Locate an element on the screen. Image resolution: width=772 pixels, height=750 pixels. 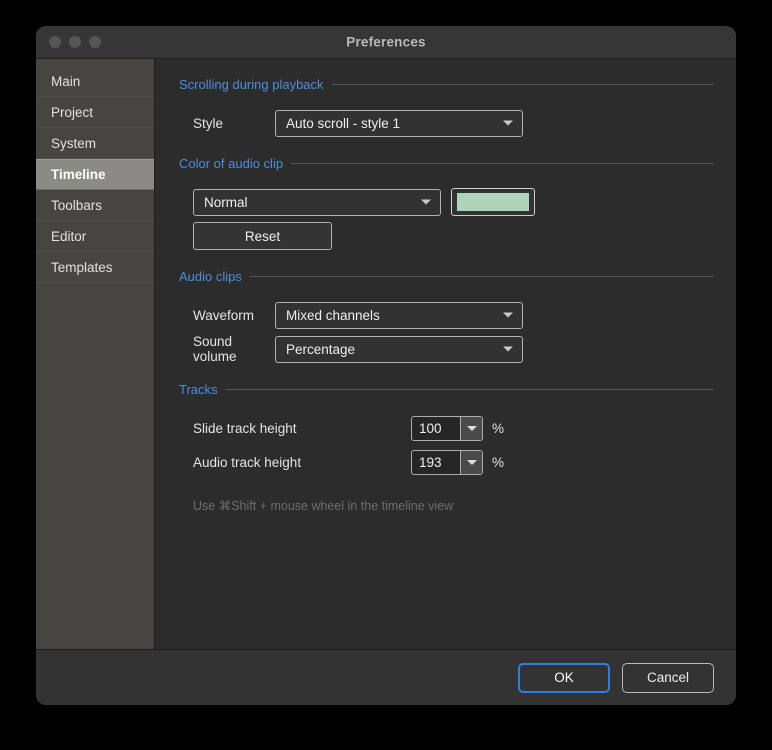
slide-track-height-stepper: 100 is located at coordinates (447, 428).